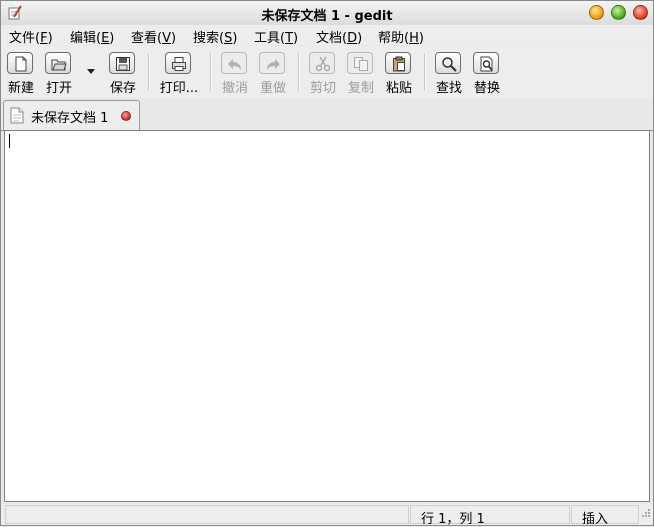 This screenshot has width=654, height=527. What do you see at coordinates (70, 118) in the screenshot?
I see `tab-label: 未保存文档 1` at bounding box center [70, 118].